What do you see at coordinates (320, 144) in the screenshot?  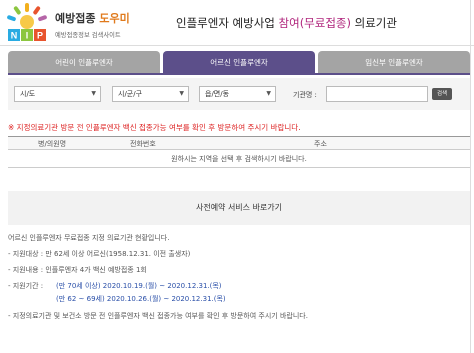 I see `column-address: 주소` at bounding box center [320, 144].